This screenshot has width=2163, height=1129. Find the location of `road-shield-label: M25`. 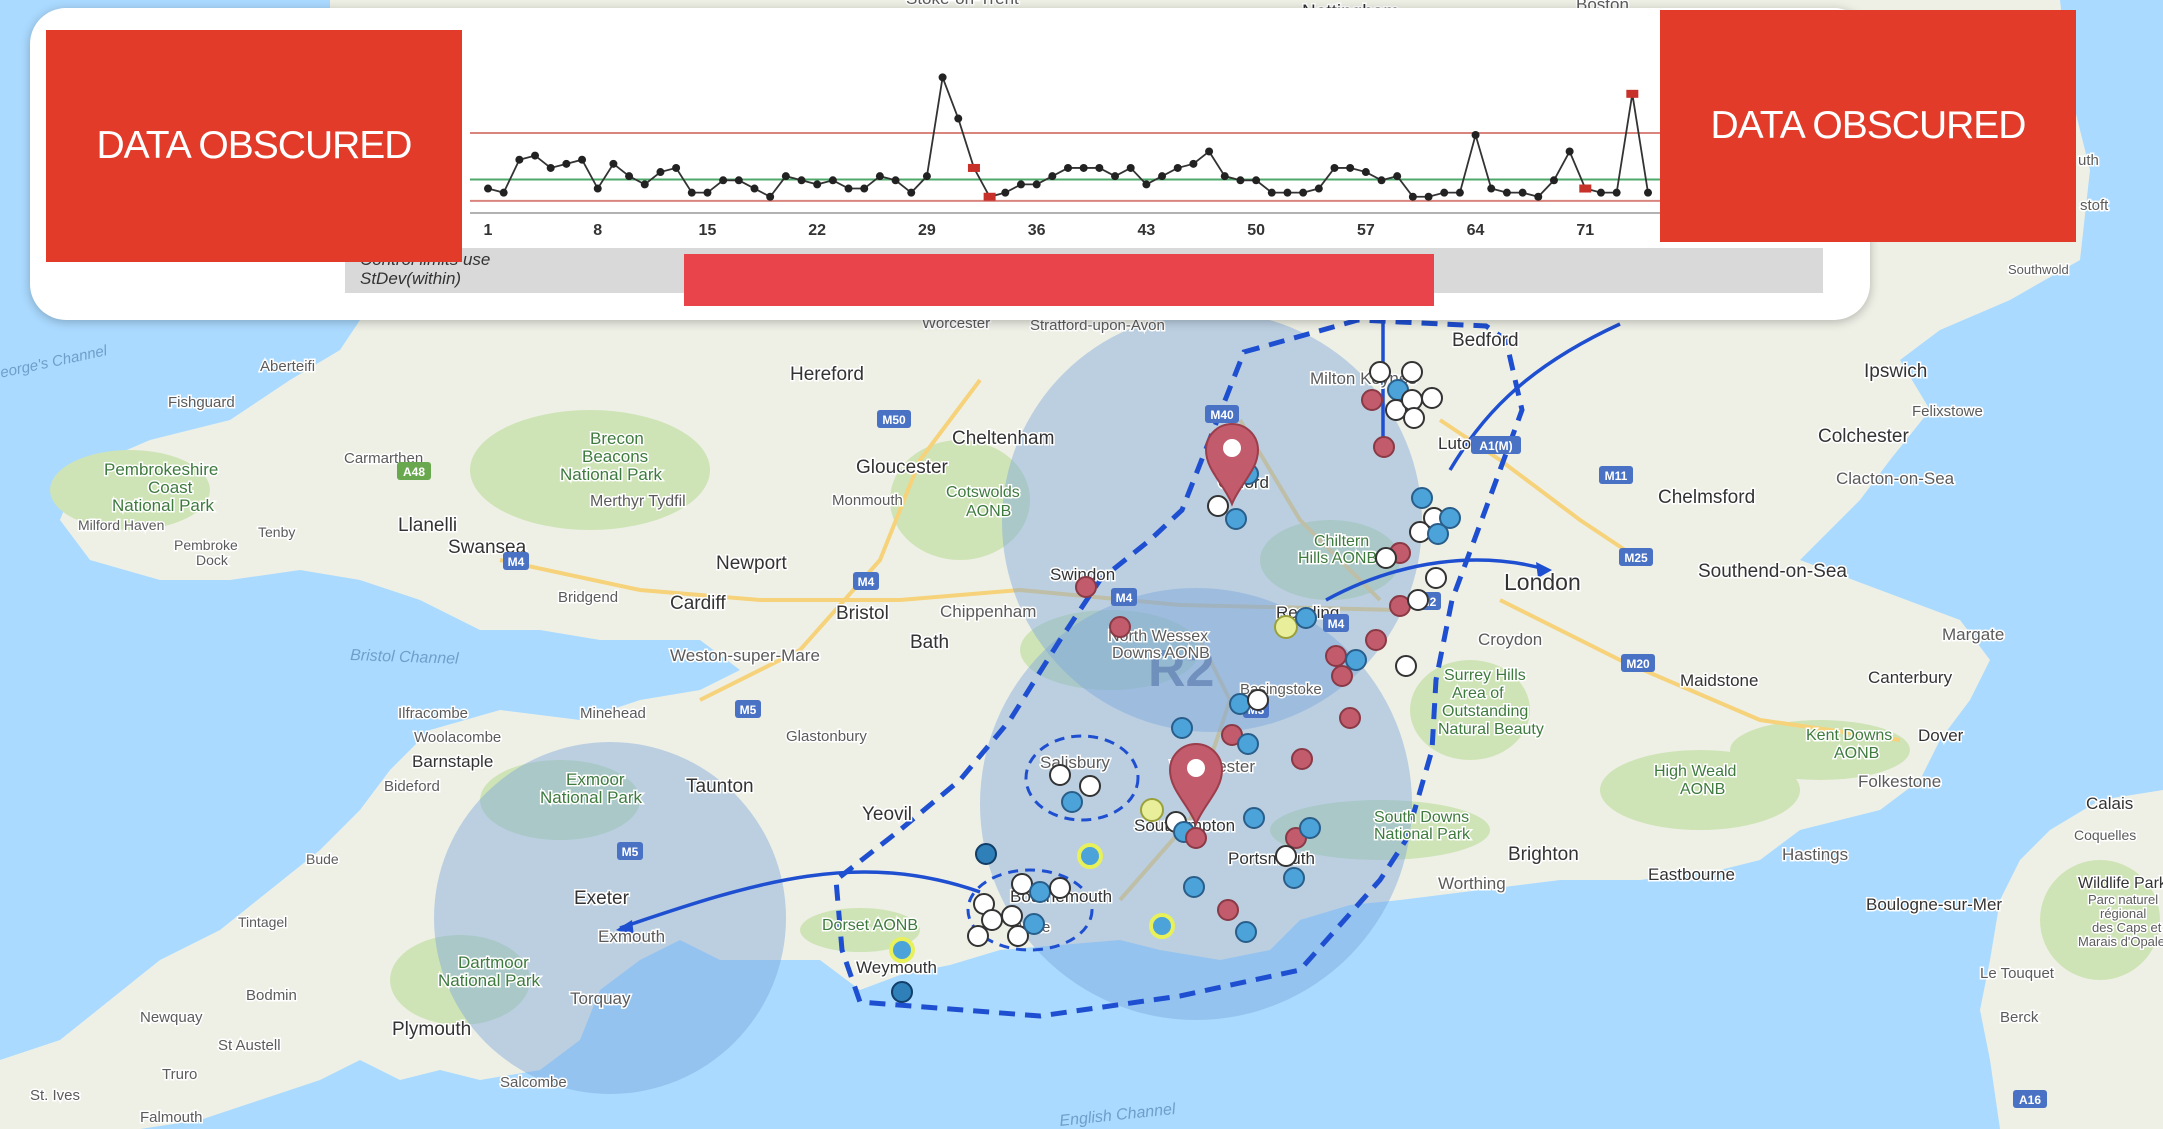

road-shield-label: M25 is located at coordinates (1636, 558).